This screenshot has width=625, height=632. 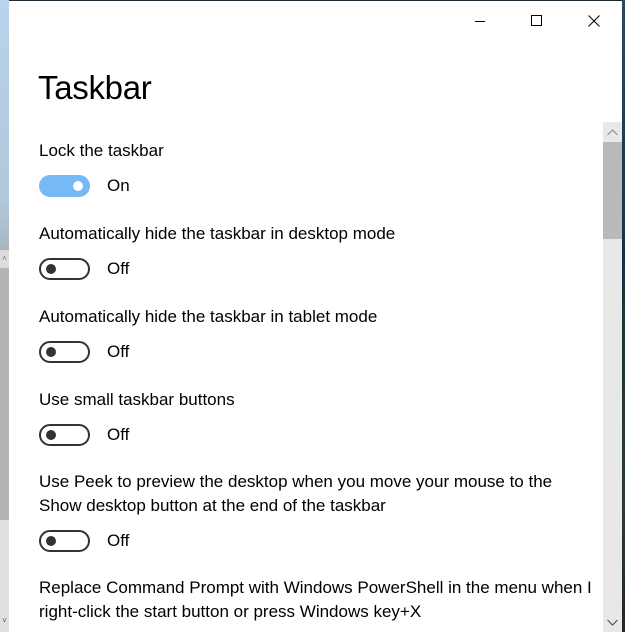 I want to click on maximize-icon, so click(x=536, y=20).